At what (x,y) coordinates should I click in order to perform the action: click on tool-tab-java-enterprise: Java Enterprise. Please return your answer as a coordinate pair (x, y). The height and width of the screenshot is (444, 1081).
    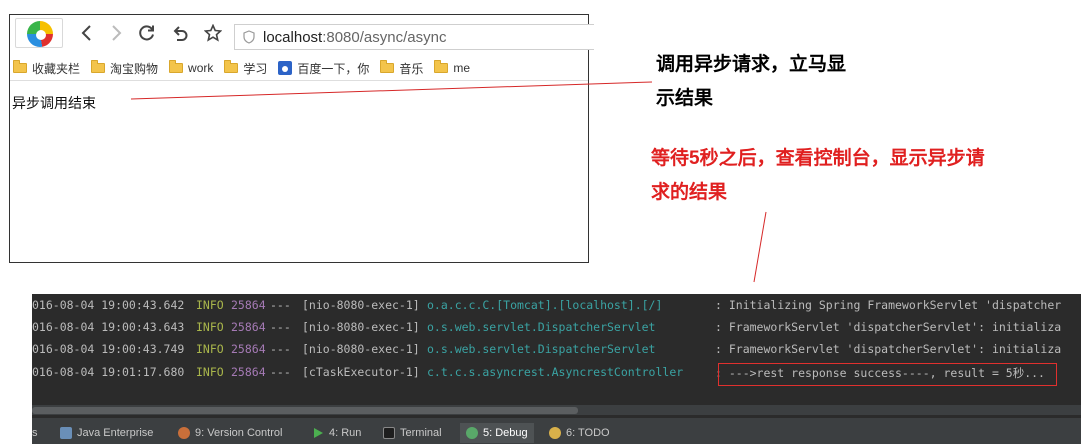
    Looking at the image, I should click on (106, 433).